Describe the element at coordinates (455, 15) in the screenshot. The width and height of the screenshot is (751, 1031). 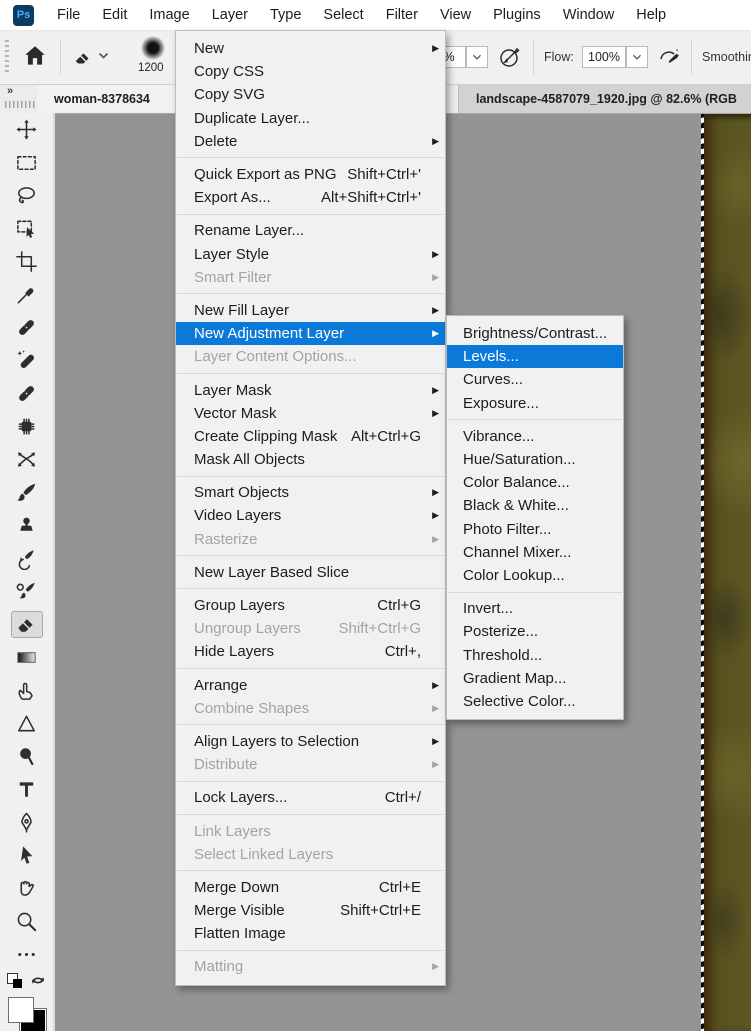
I see `menubar-item-view: View` at that location.